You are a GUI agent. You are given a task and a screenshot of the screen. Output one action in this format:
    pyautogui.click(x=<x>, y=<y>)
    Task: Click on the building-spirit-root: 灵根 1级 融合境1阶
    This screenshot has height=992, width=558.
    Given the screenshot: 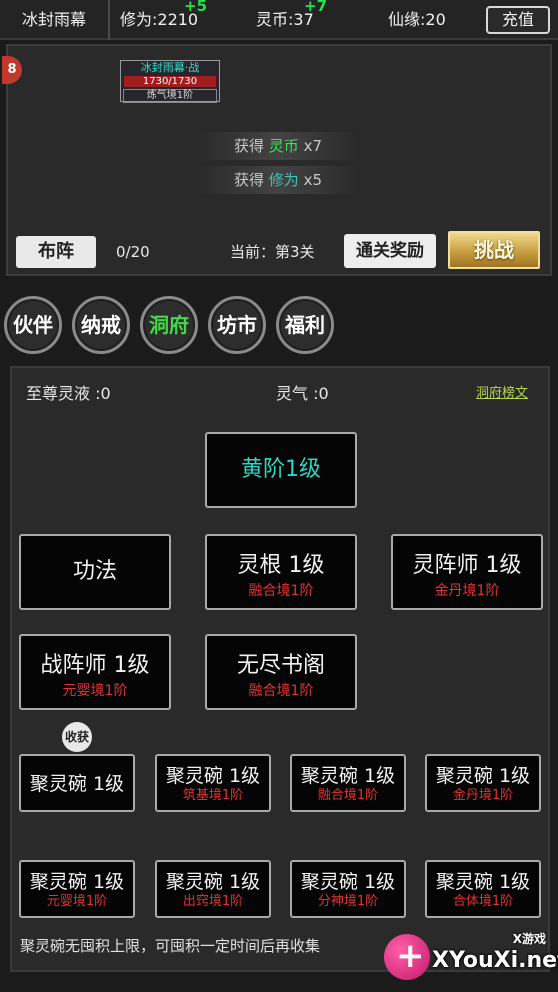 What is the action you would take?
    pyautogui.click(x=281, y=572)
    